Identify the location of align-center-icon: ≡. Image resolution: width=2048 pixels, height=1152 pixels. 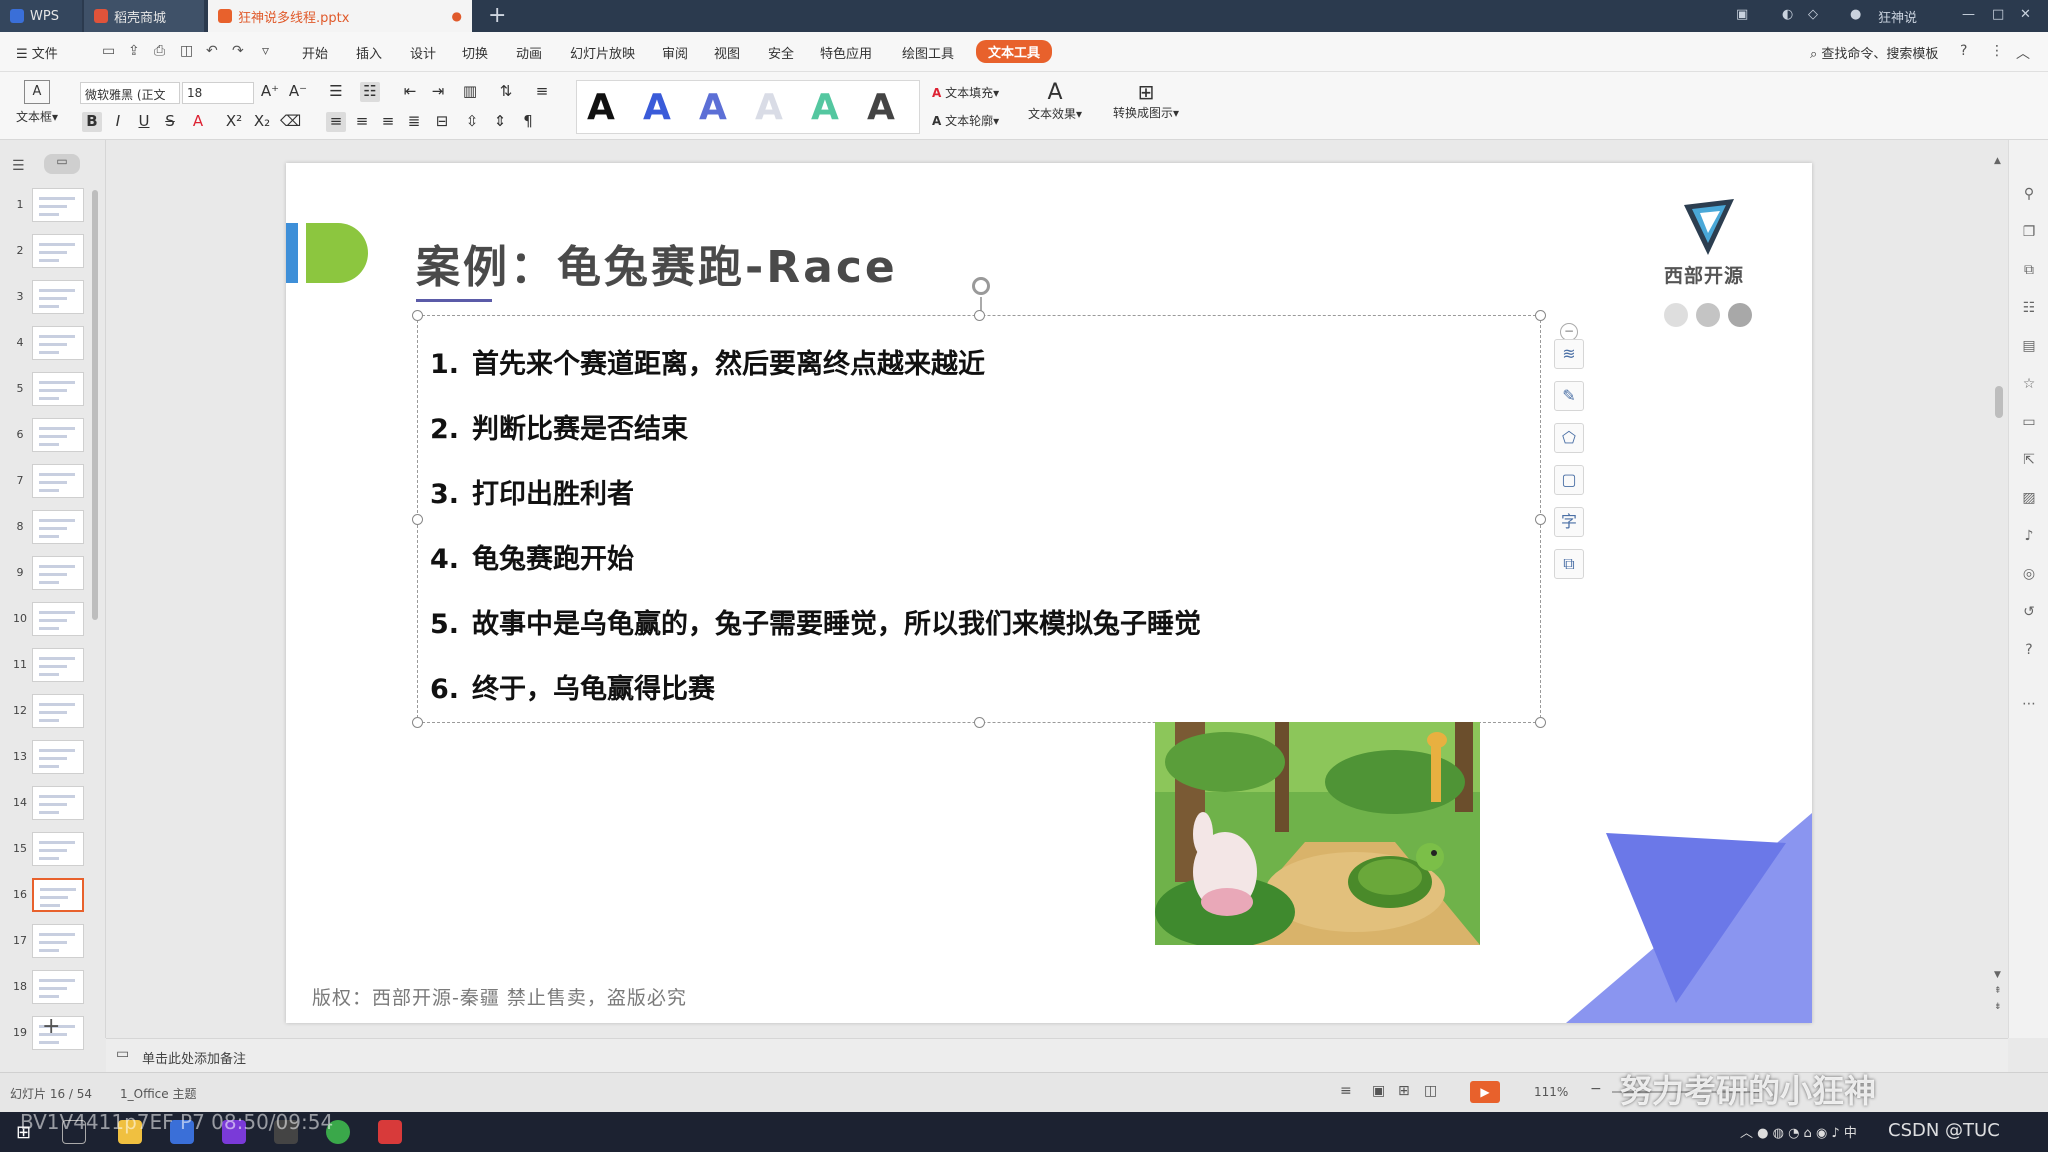
(362, 122).